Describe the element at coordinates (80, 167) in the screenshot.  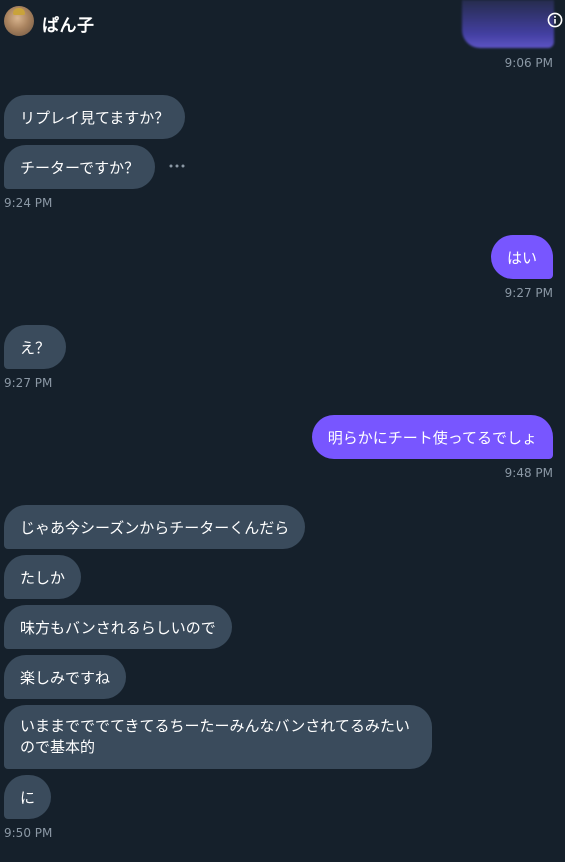
I see `message-bubble-incoming: チーターですか？` at that location.